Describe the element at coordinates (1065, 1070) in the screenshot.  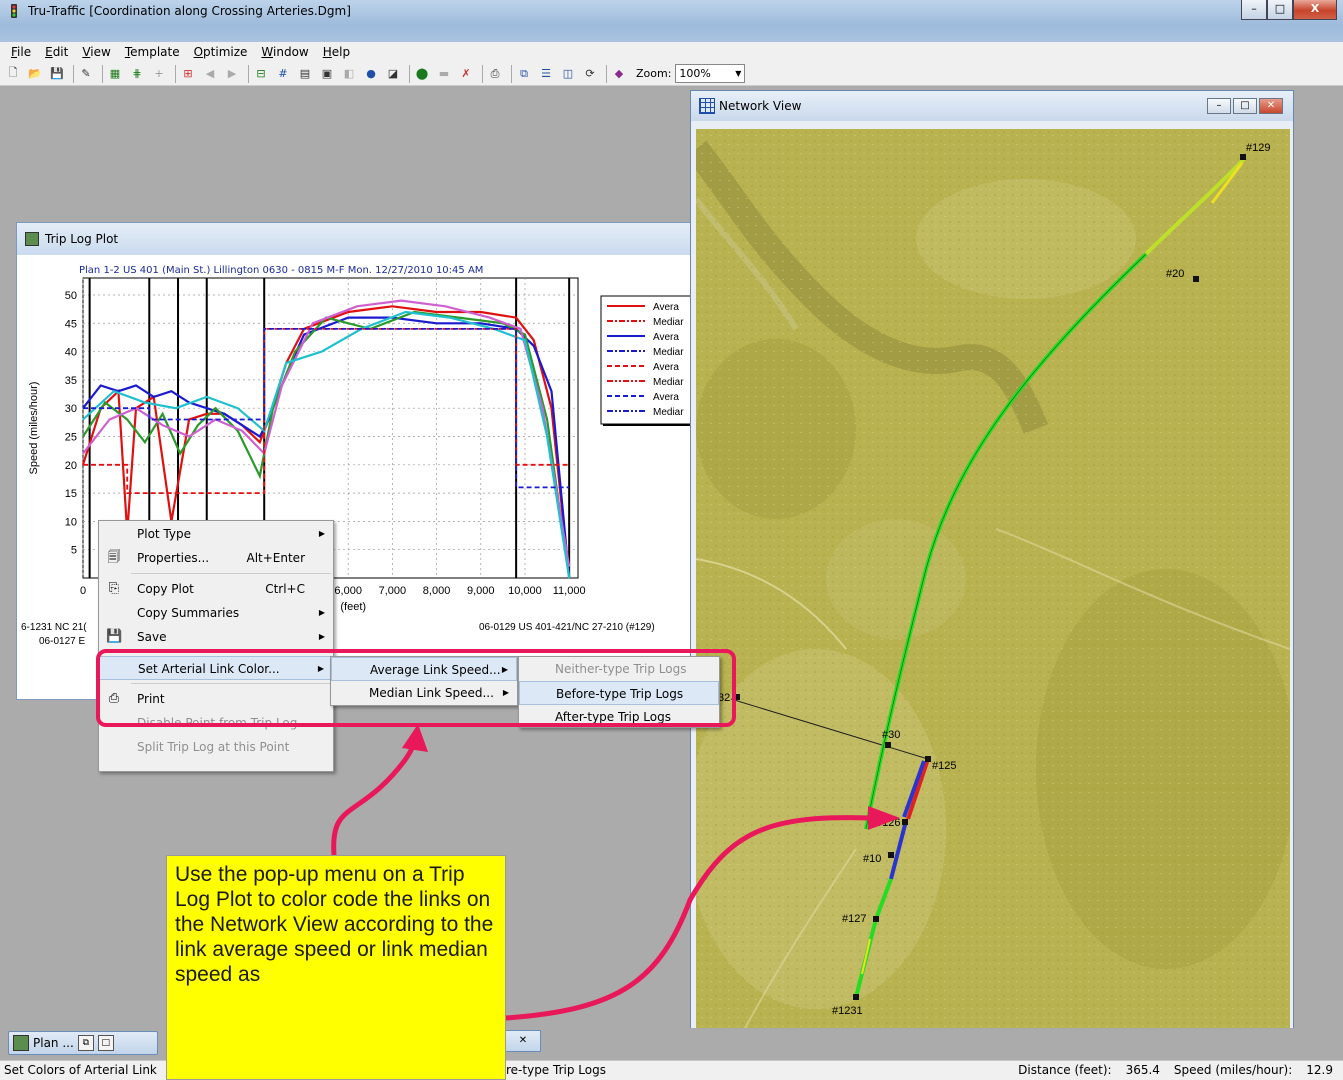
I see `distance-label: Distance (feet):` at that location.